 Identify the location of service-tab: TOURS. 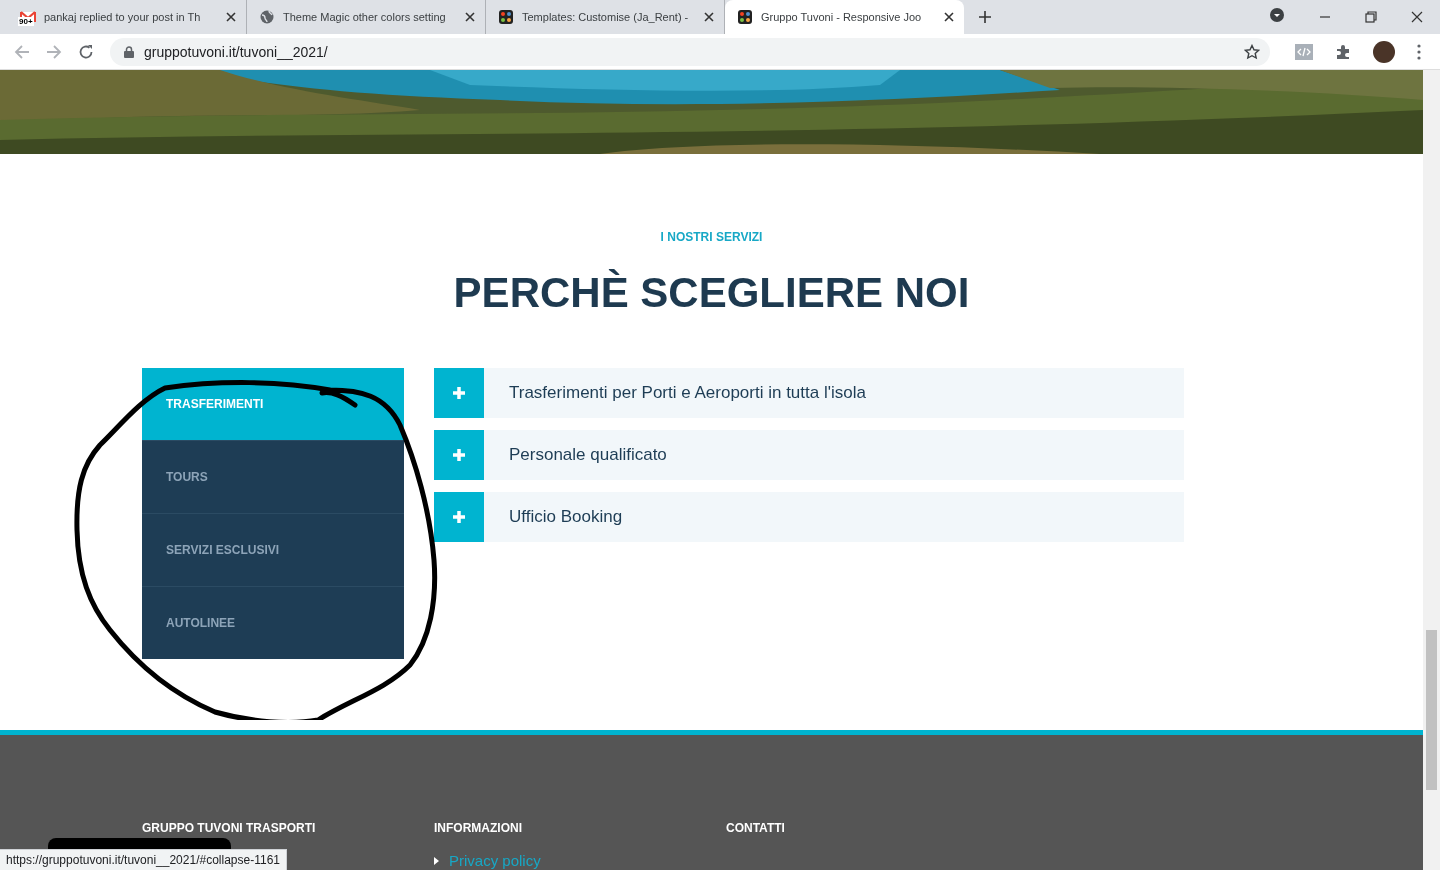
(273, 476).